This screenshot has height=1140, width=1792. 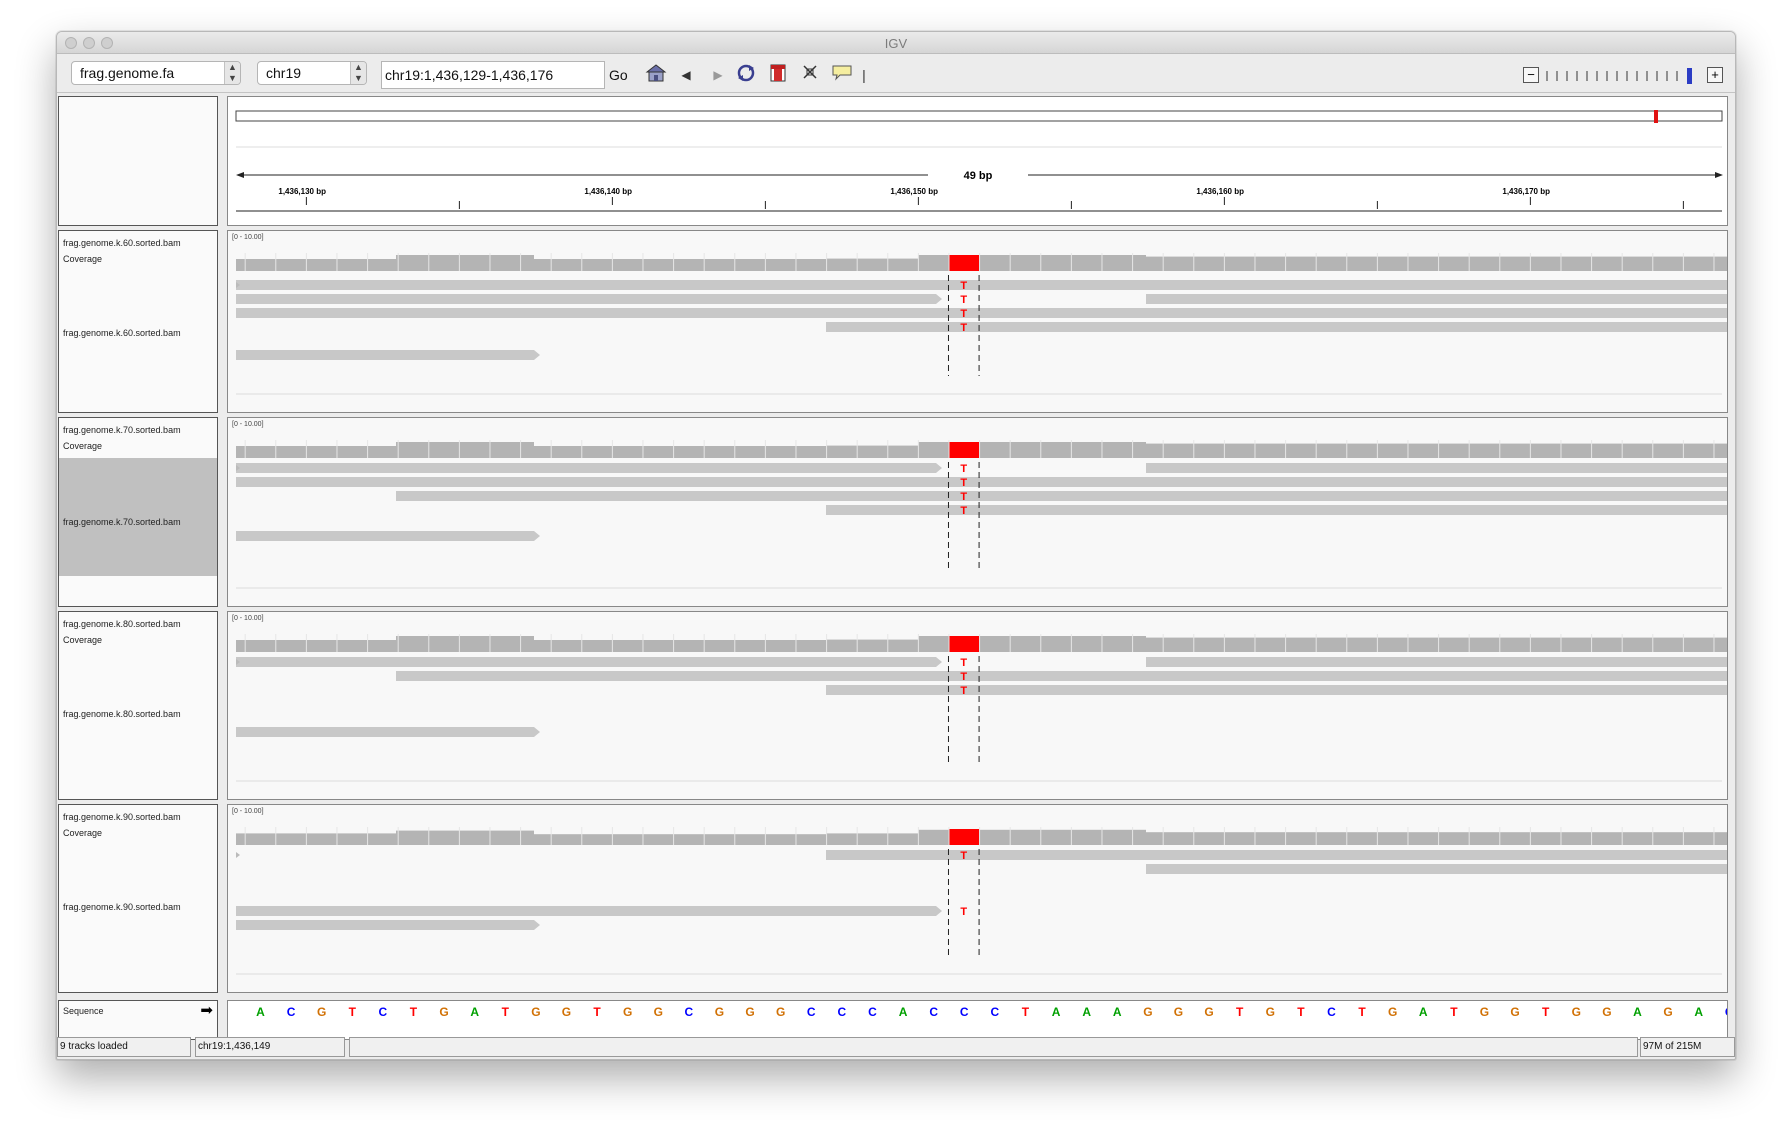 I want to click on forward-icon: ▶, so click(x=718, y=75).